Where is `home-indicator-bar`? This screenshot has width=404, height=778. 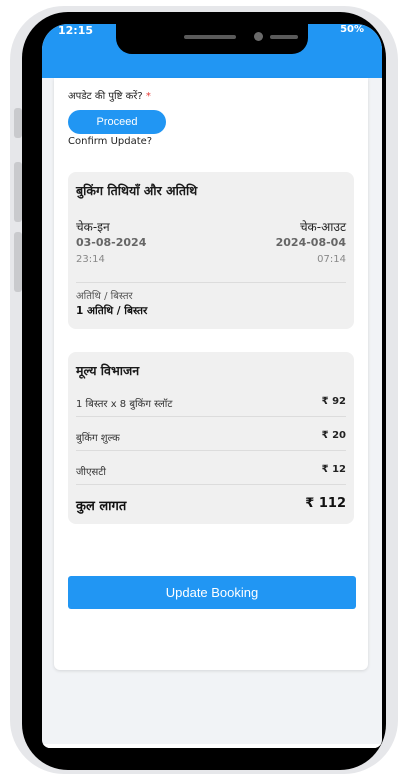 home-indicator-bar is located at coordinates (212, 746).